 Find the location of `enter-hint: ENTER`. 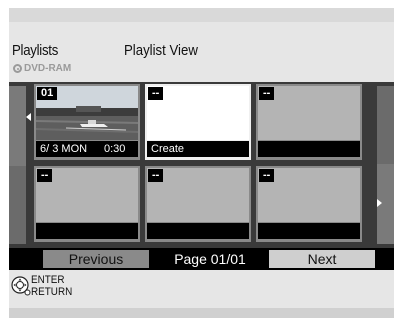

enter-hint: ENTER is located at coordinates (48, 280).